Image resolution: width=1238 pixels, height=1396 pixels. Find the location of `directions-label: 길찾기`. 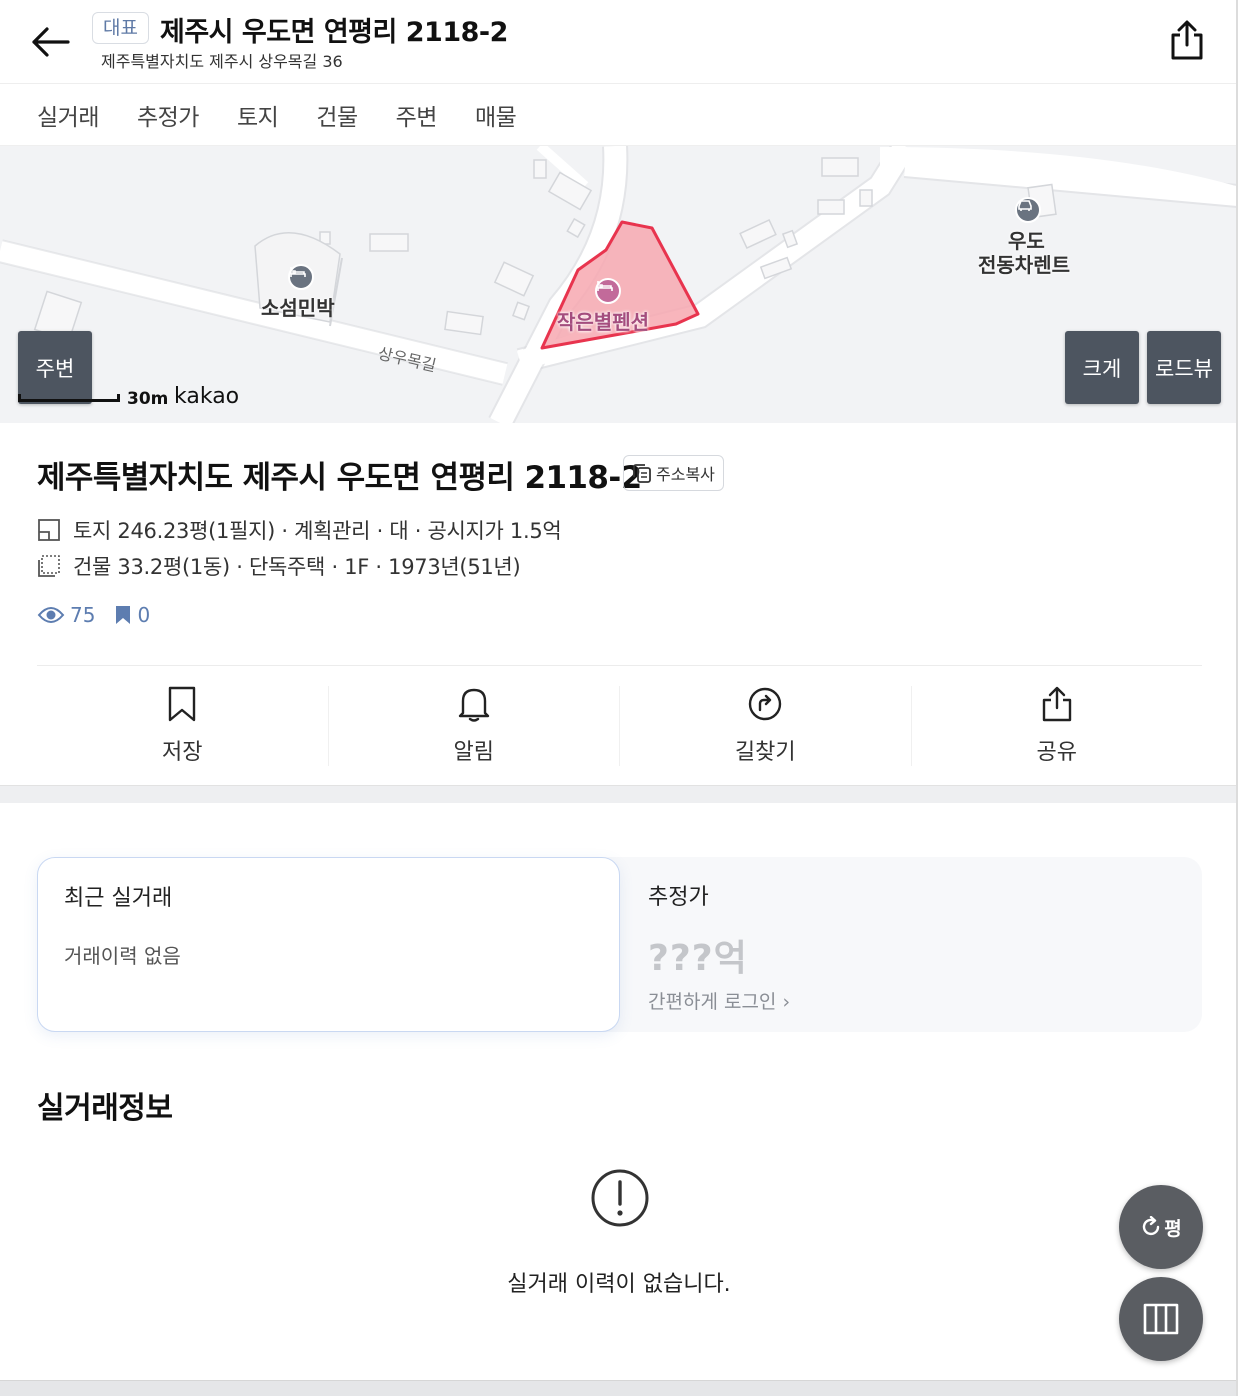

directions-label: 길찾기 is located at coordinates (765, 752).